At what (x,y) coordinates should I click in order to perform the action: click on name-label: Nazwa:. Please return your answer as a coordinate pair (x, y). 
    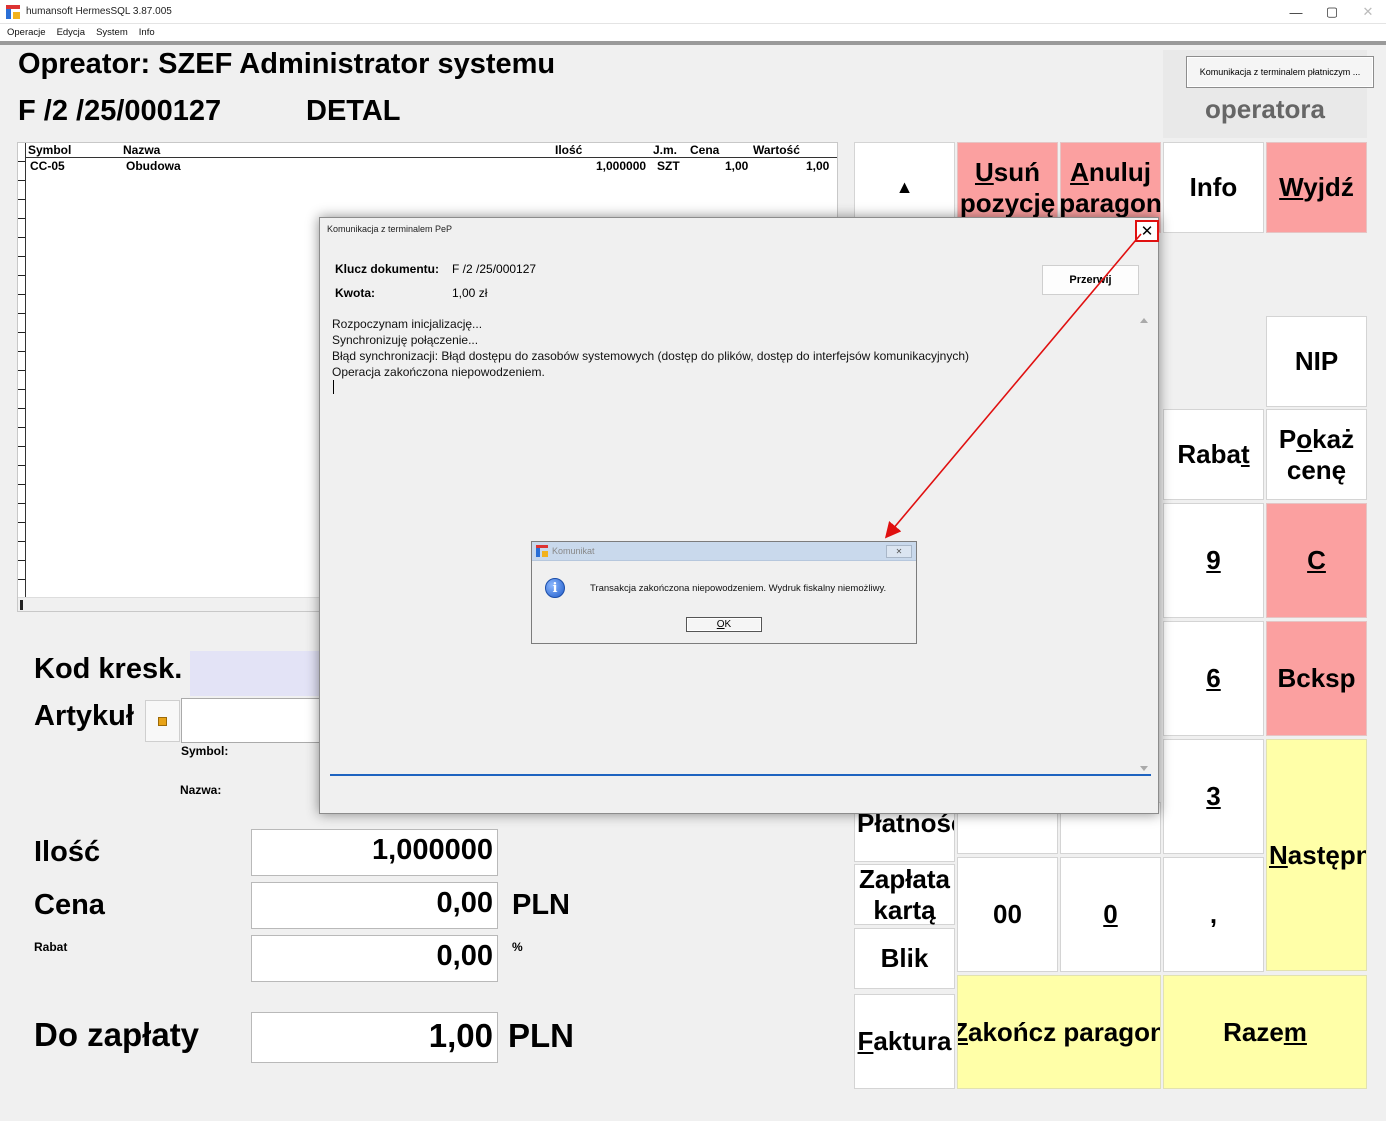
    Looking at the image, I should click on (201, 790).